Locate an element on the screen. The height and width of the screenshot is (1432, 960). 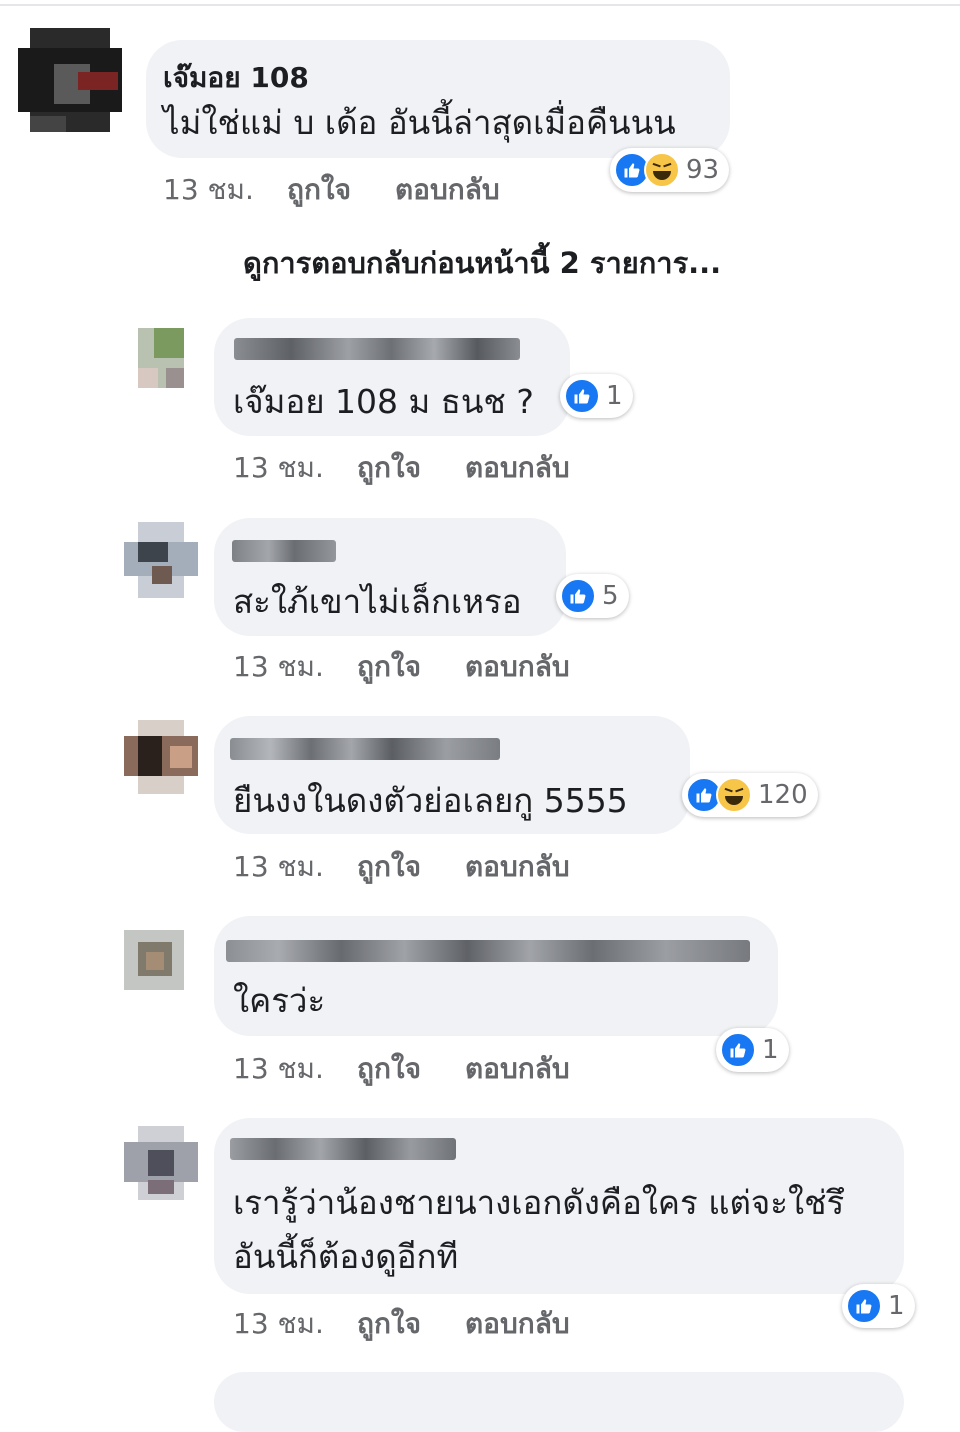
comment-text: ไม่ใช่แม่ บ เด้อ อันนี้ล่าสุดเมื่อคืนนน is located at coordinates (419, 122).